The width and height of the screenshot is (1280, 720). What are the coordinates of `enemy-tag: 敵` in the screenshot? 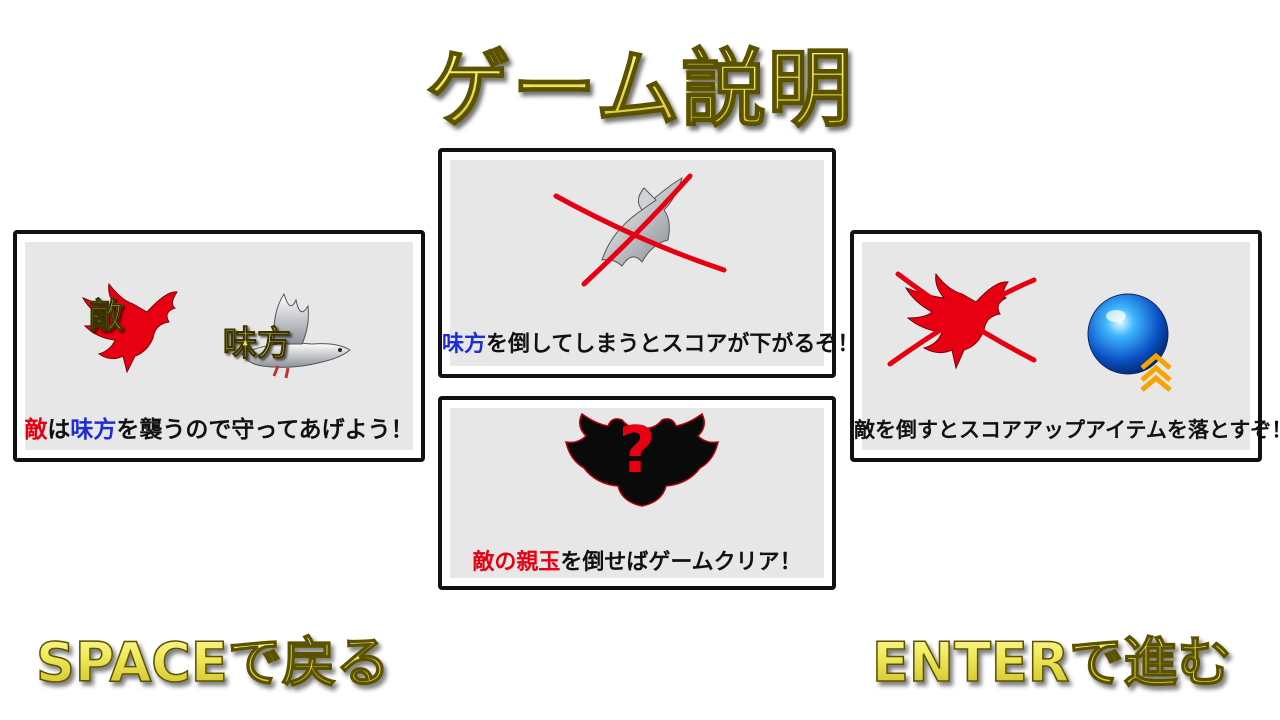 It's located at (106, 312).